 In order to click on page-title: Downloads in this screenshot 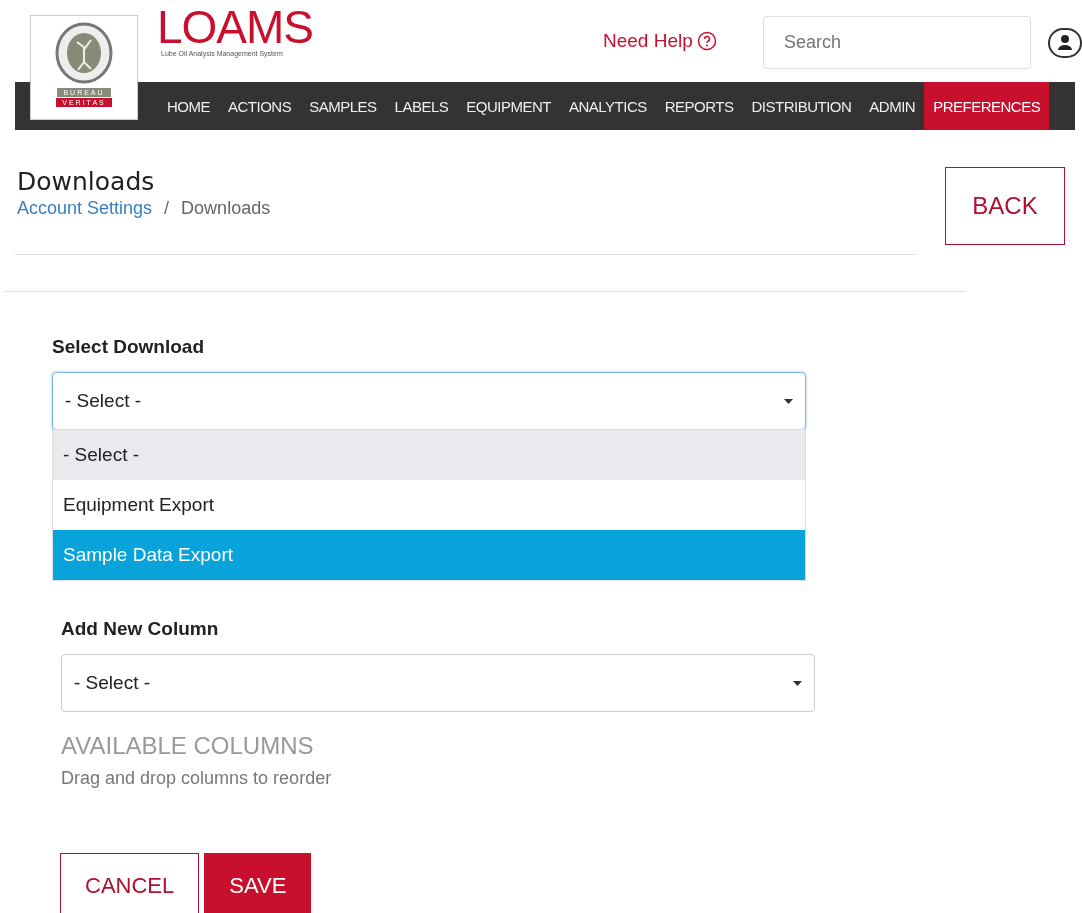, I will do `click(86, 181)`.